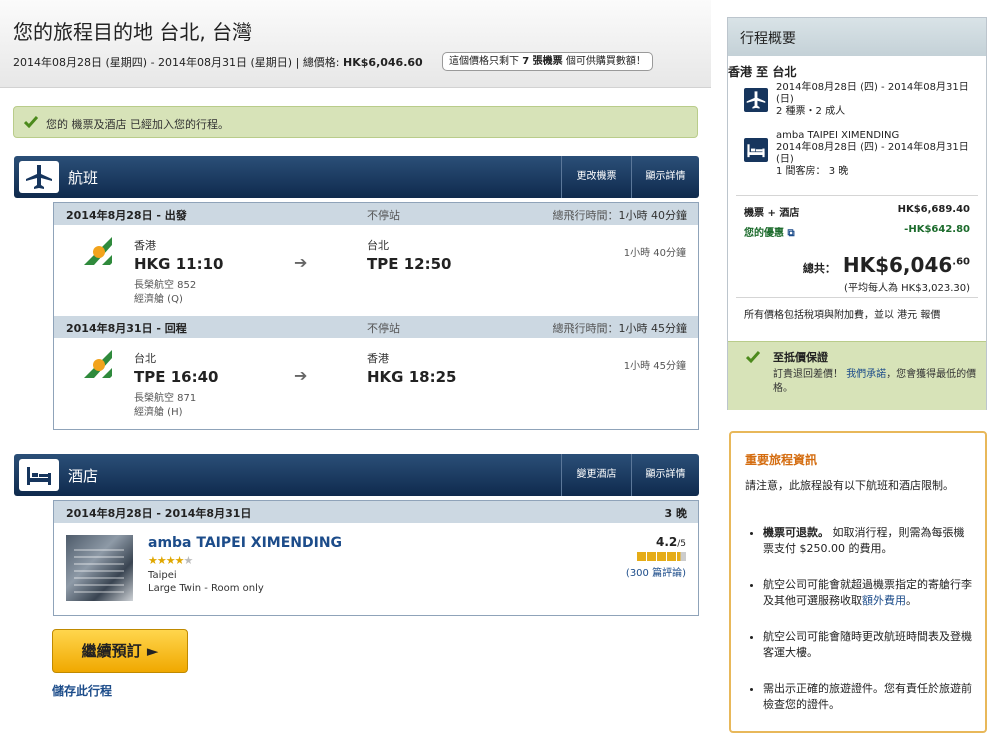 This screenshot has height=741, width=998. What do you see at coordinates (153, 62) in the screenshot?
I see `trip-dates: 2014年08月28日 (星期四) - 2014年08月31日 (星期日)` at bounding box center [153, 62].